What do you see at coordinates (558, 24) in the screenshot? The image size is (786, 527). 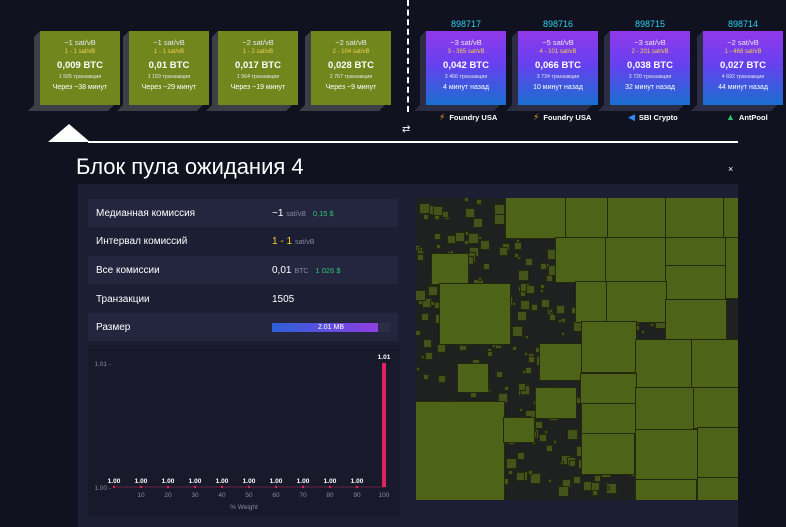 I see `block-height: 898716` at bounding box center [558, 24].